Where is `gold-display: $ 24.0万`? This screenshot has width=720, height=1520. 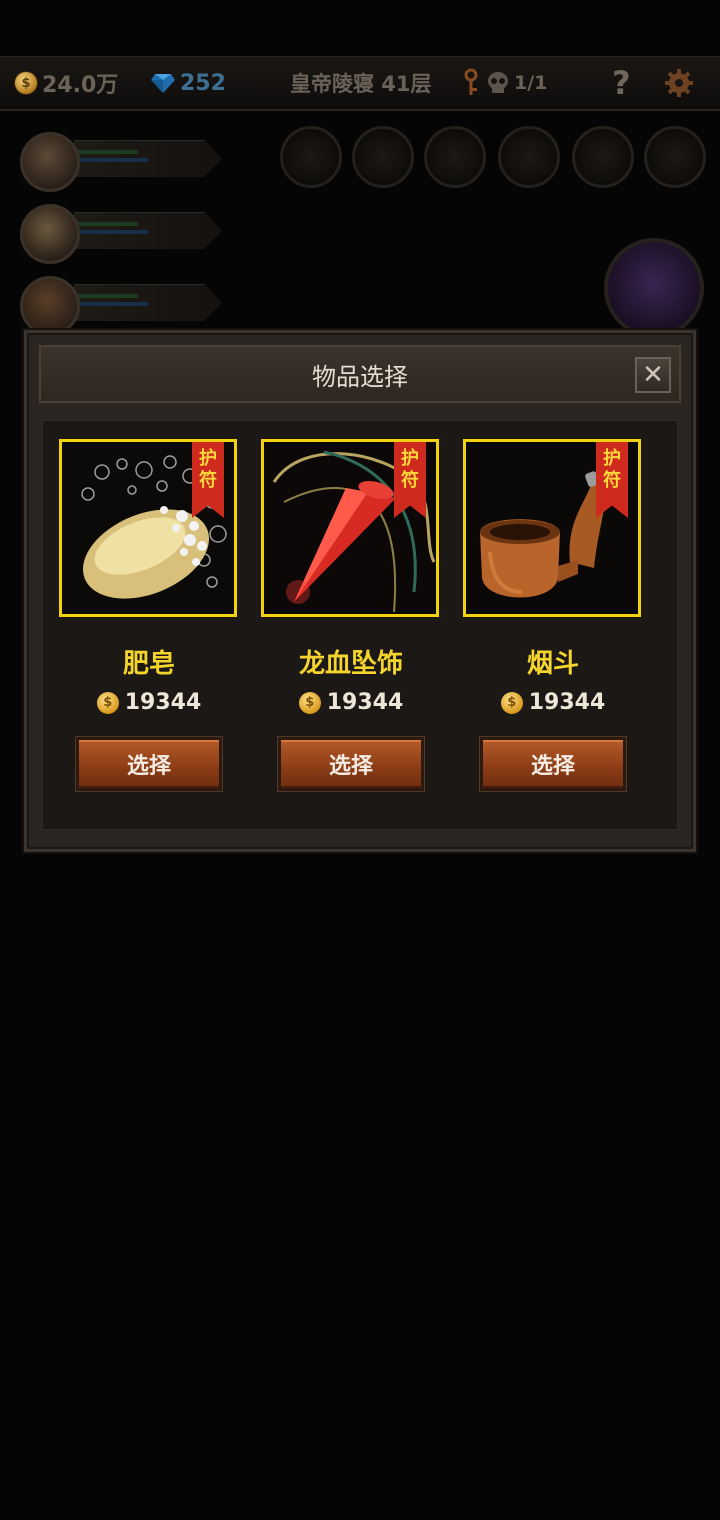
gold-display: $ 24.0万 is located at coordinates (66, 83).